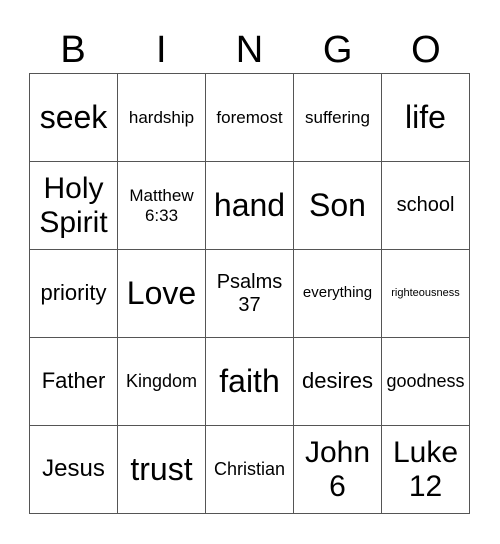 The image size is (500, 544). I want to click on cell-text: Luke 12, so click(425, 469).